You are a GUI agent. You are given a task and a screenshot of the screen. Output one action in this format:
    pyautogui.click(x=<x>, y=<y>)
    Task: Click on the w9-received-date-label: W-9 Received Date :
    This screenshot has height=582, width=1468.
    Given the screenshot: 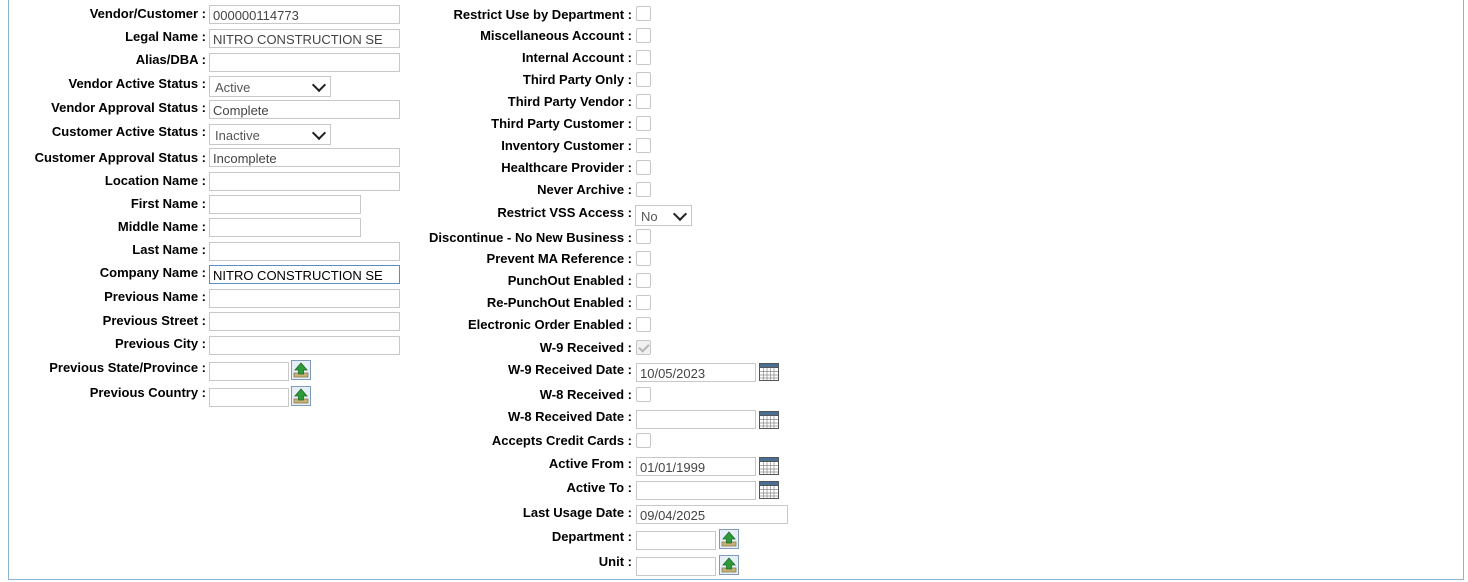 What is the action you would take?
    pyautogui.click(x=569, y=369)
    